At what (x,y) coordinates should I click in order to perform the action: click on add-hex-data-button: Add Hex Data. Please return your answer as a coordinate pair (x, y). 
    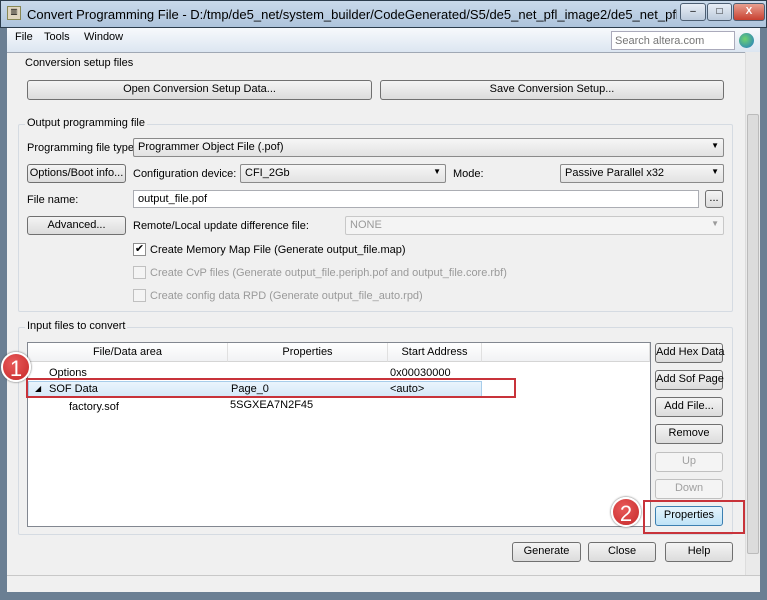
    Looking at the image, I should click on (689, 353).